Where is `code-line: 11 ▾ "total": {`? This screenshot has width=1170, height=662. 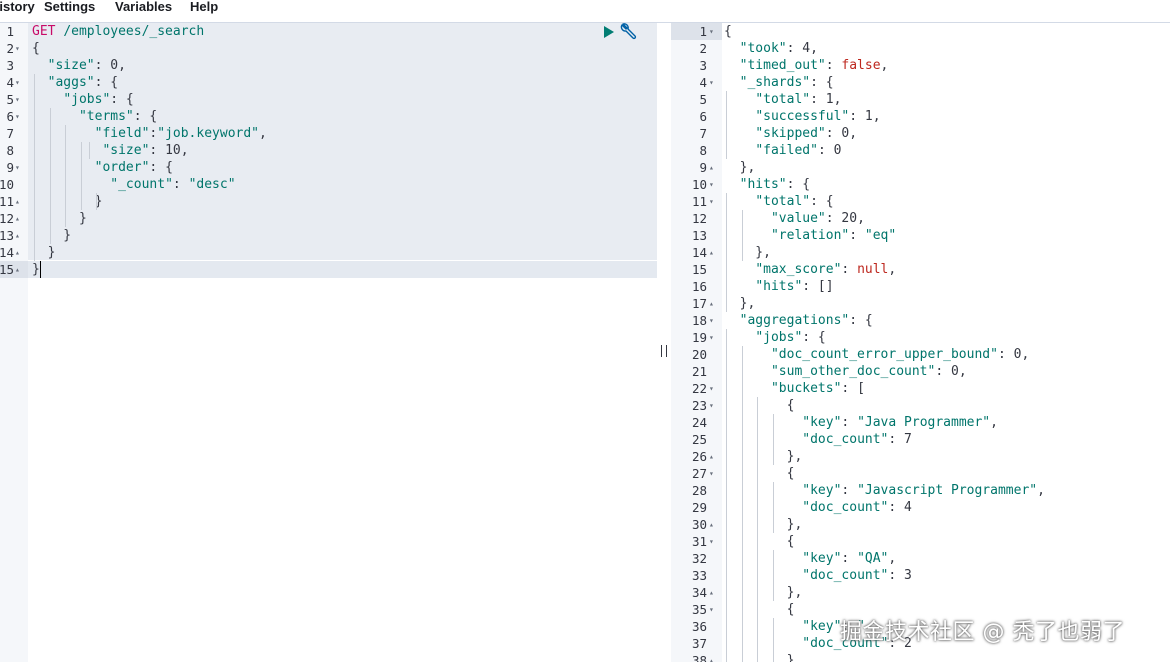
code-line: 11 ▾ "total": { is located at coordinates (920, 201).